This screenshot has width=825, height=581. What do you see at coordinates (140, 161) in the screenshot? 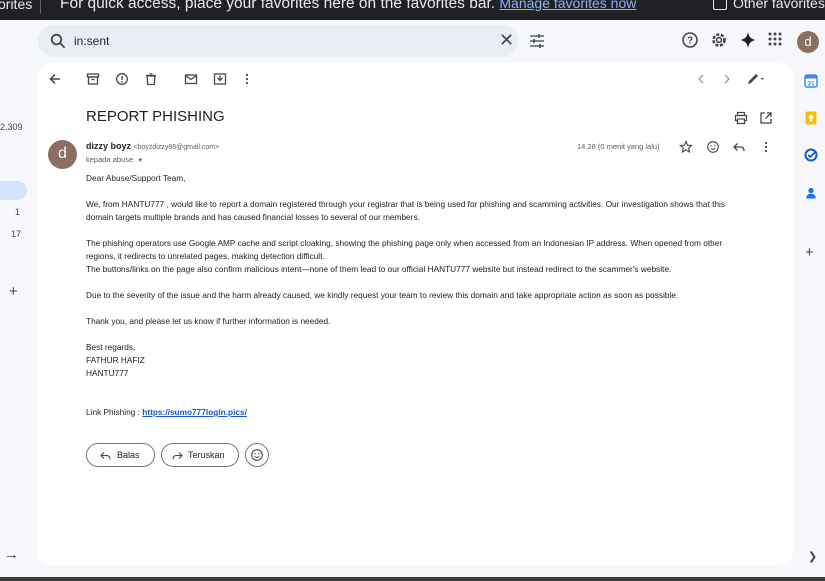
I see `chevron-down-icon: ▼` at bounding box center [140, 161].